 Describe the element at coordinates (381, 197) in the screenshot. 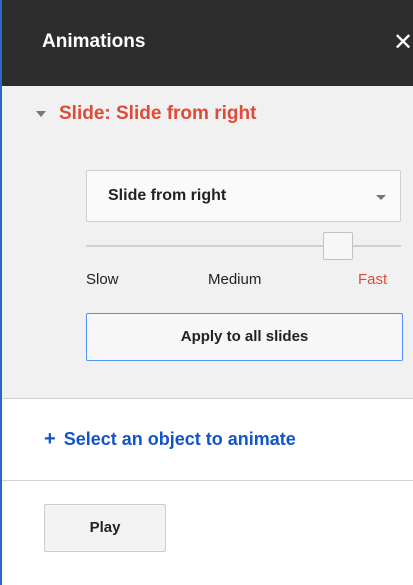

I see `dropdown-arrow-icon` at that location.